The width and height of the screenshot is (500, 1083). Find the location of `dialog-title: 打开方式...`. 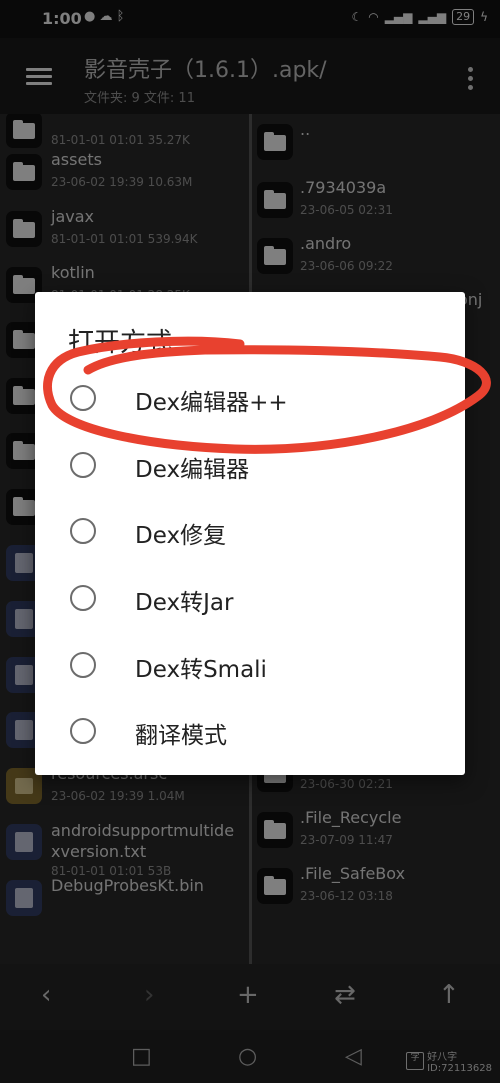

dialog-title: 打开方式... is located at coordinates (132, 343).